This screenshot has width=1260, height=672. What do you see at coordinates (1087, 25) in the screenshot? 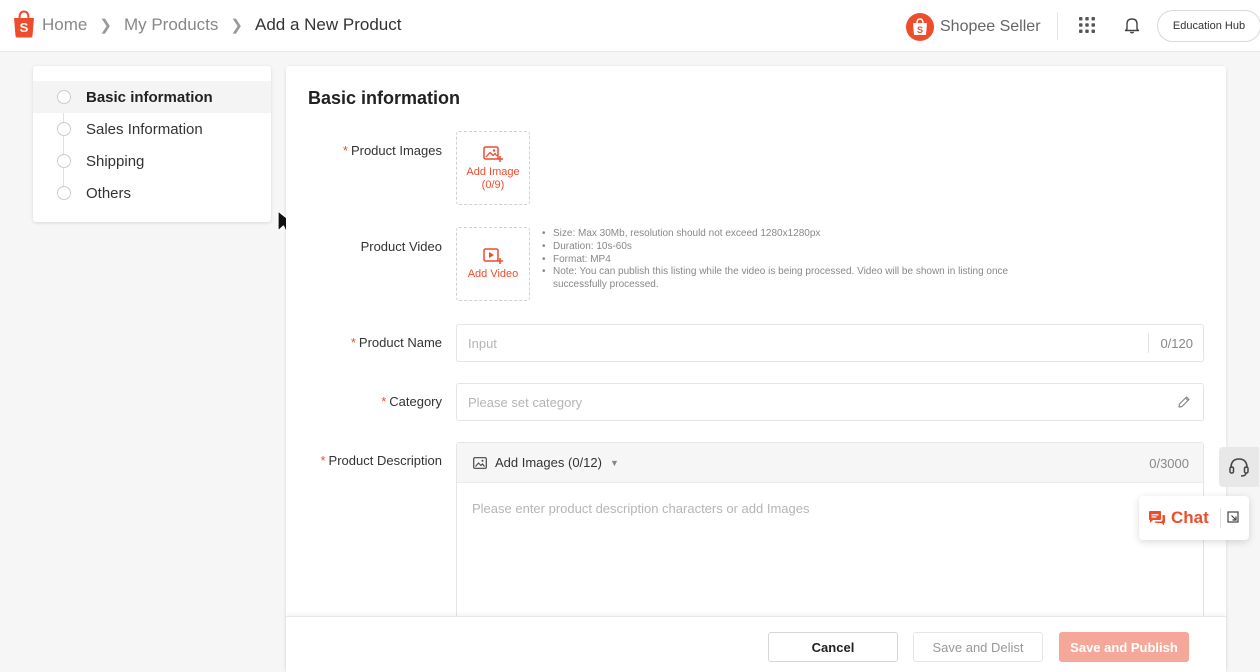
I see `apps-grid-icon` at bounding box center [1087, 25].